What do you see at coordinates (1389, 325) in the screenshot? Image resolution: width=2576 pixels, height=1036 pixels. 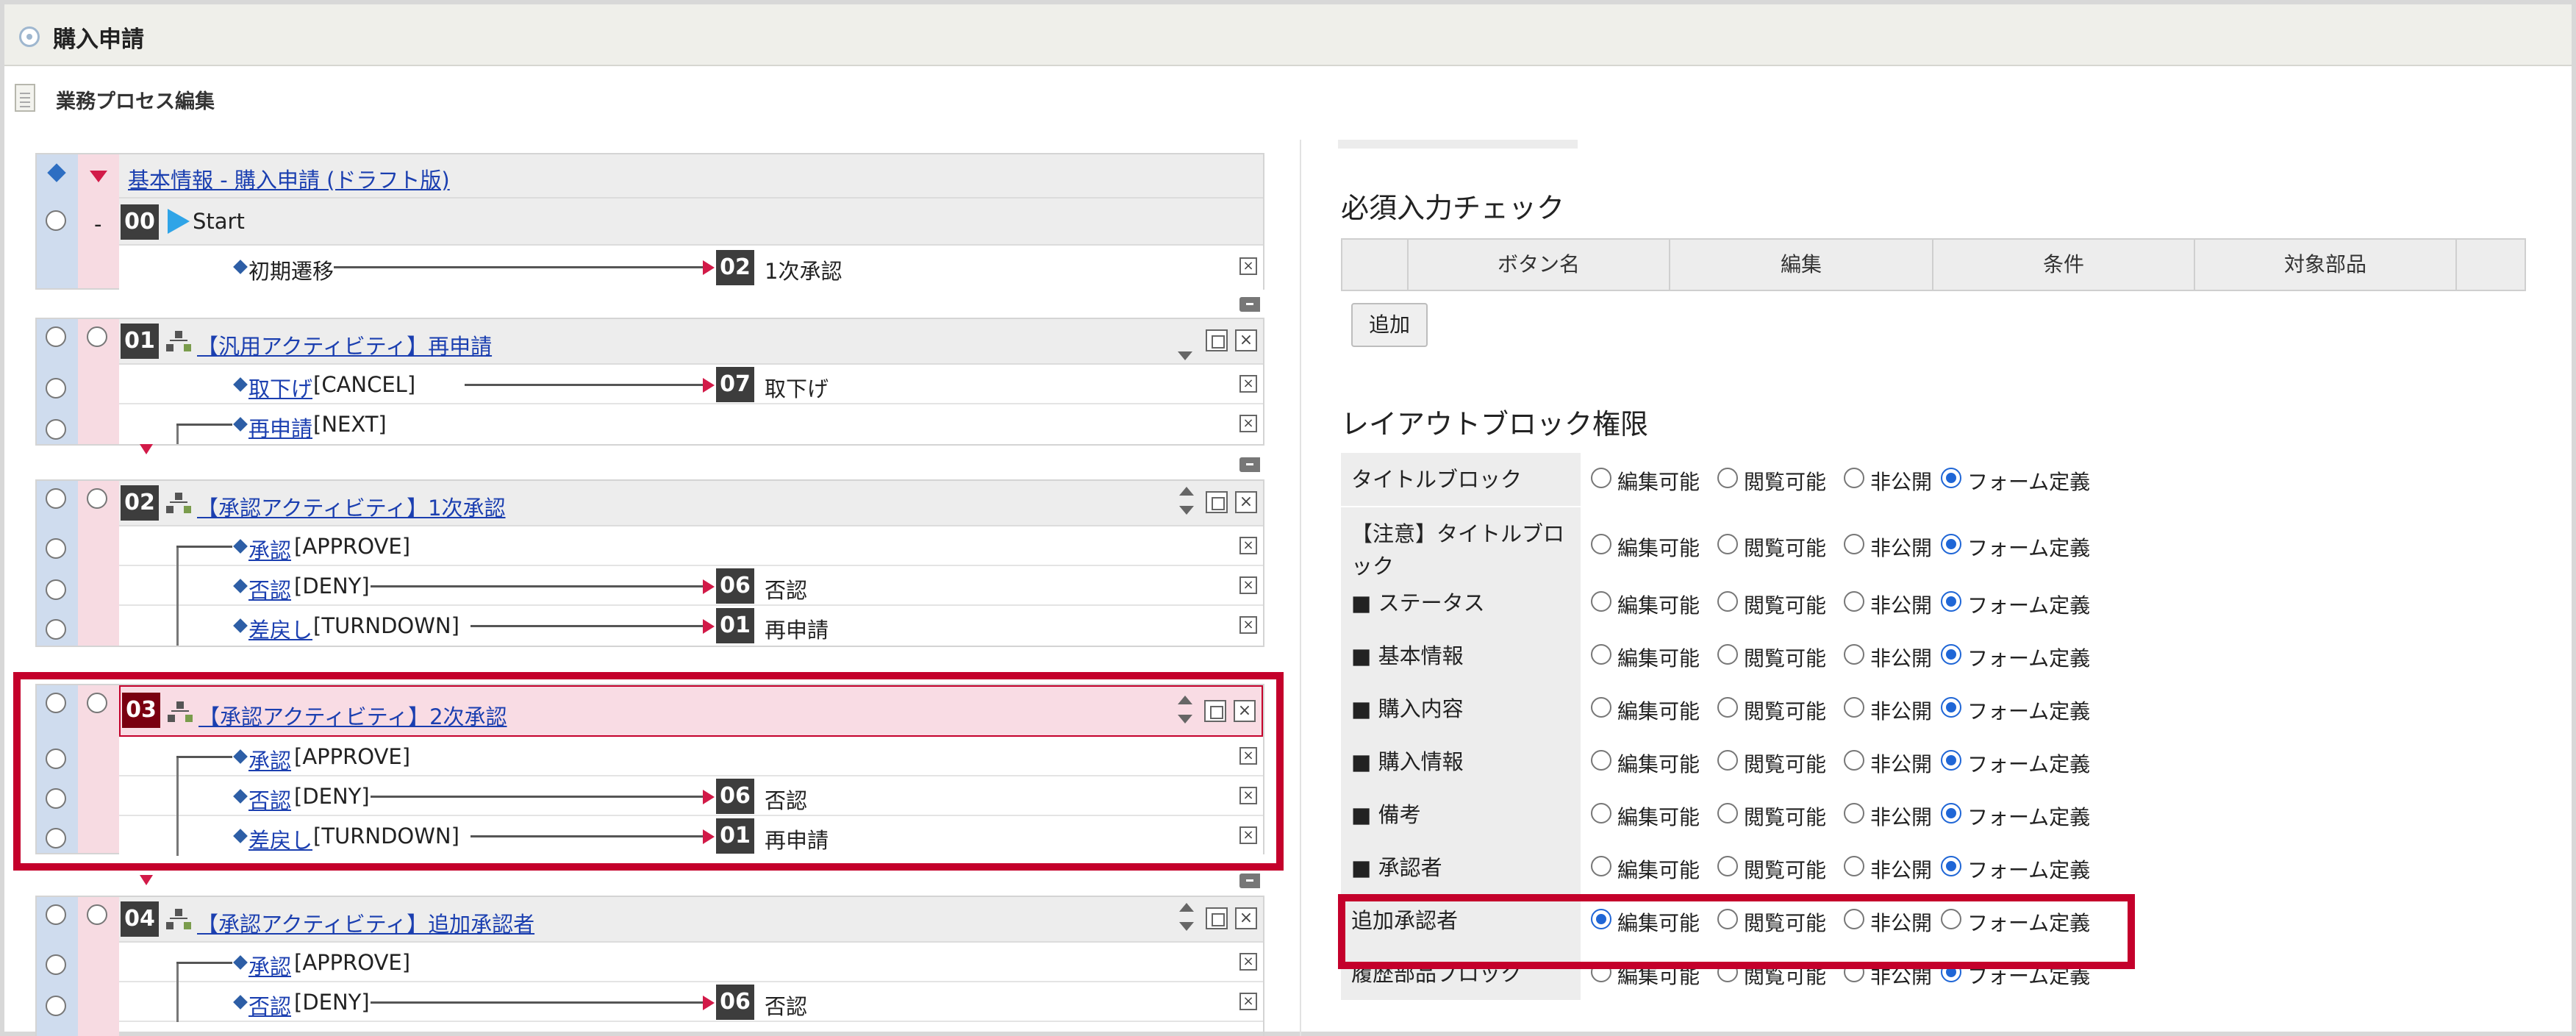 I see `add-button: 追加` at bounding box center [1389, 325].